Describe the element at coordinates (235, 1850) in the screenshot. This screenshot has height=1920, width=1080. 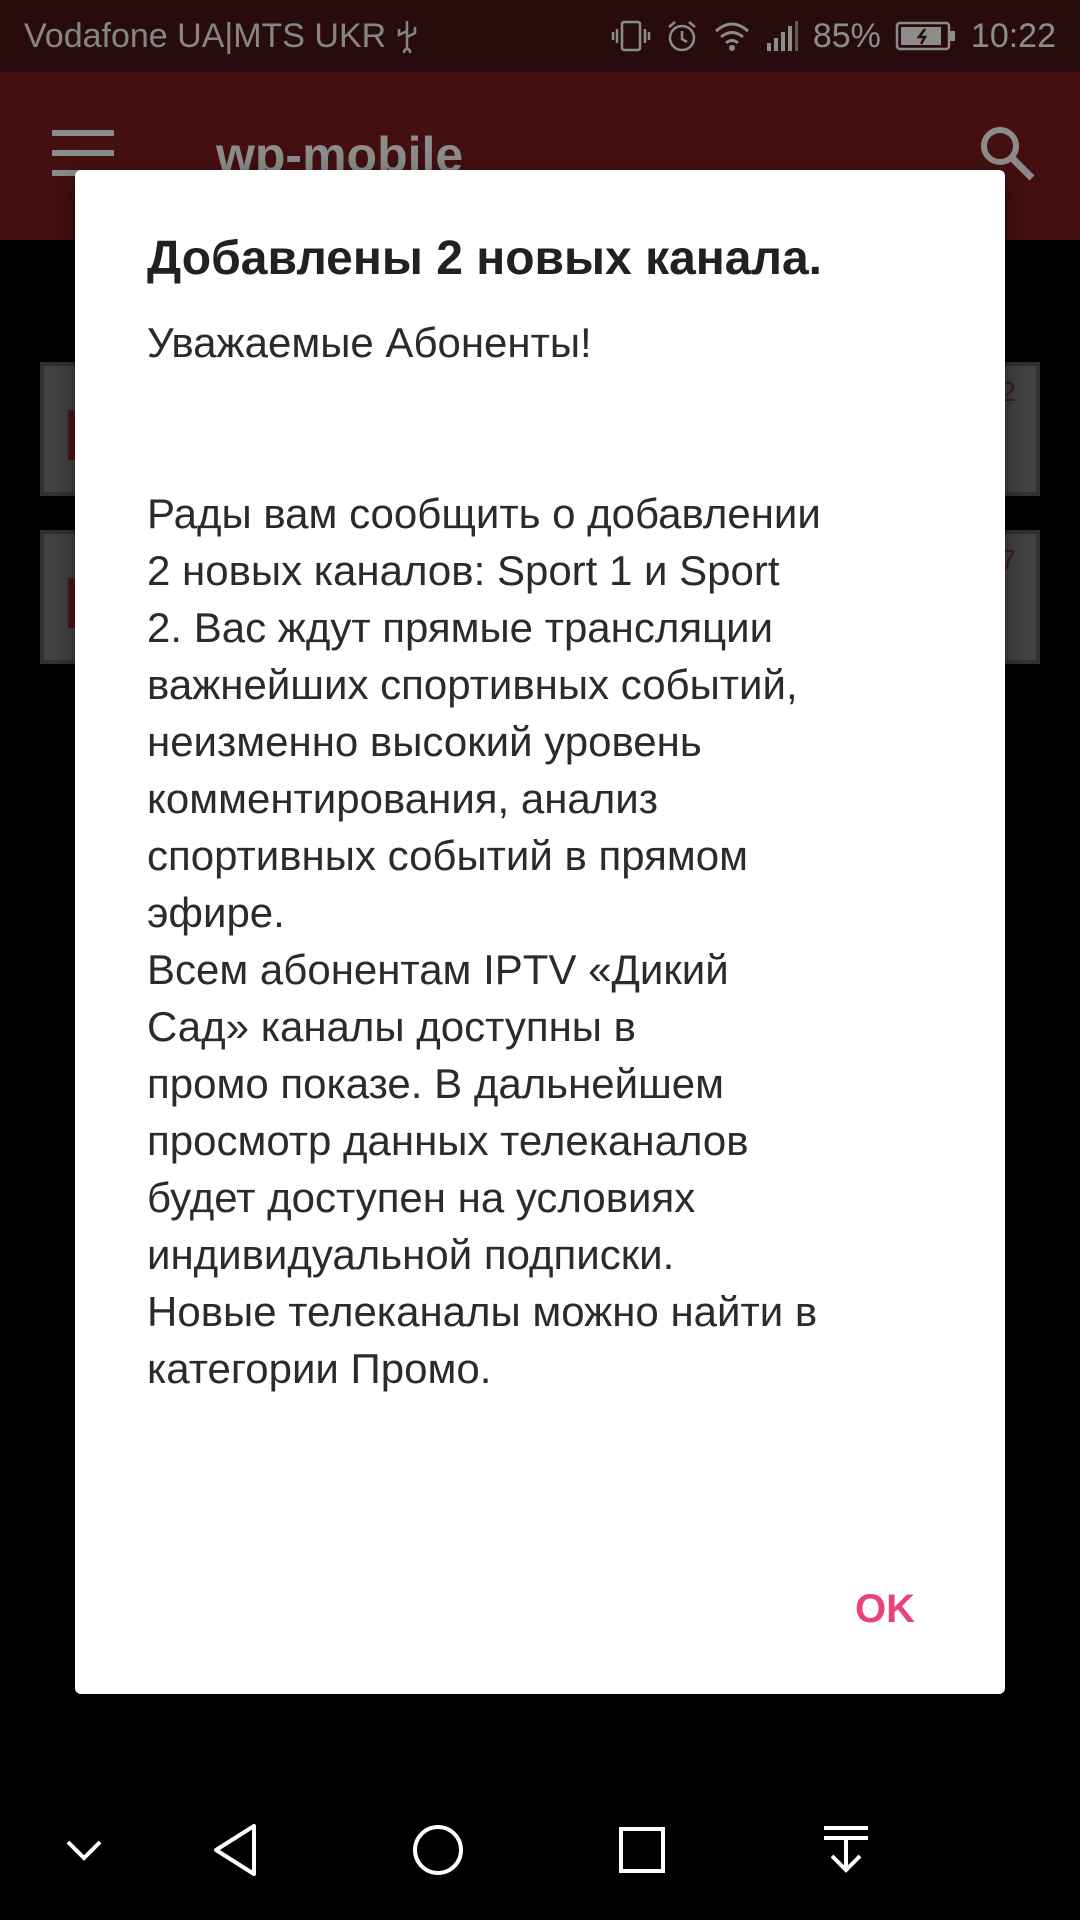
I see `back-icon` at that location.